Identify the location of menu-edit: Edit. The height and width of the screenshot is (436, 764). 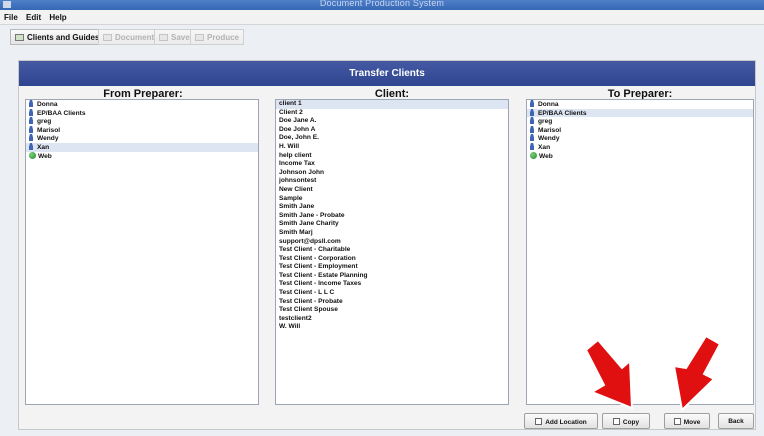
(33, 17).